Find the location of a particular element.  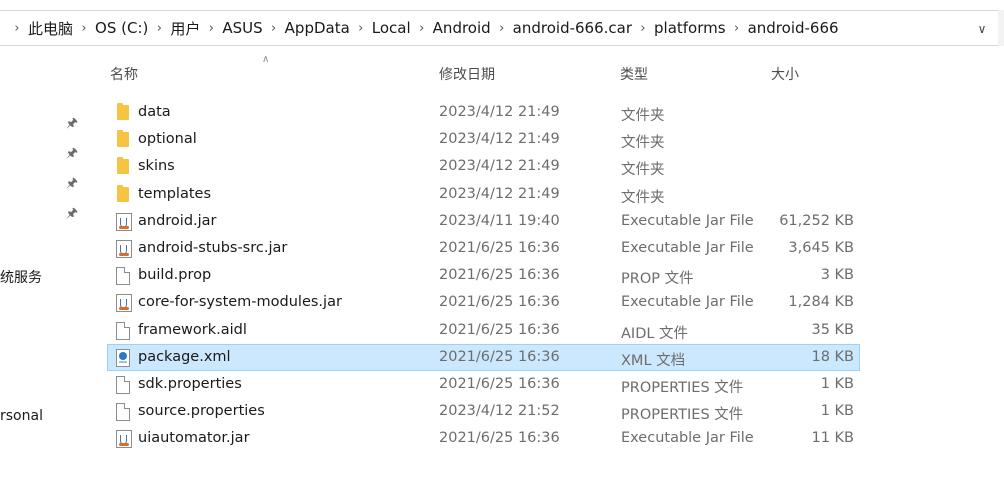

file-type: AIDL 文件 is located at coordinates (655, 333).